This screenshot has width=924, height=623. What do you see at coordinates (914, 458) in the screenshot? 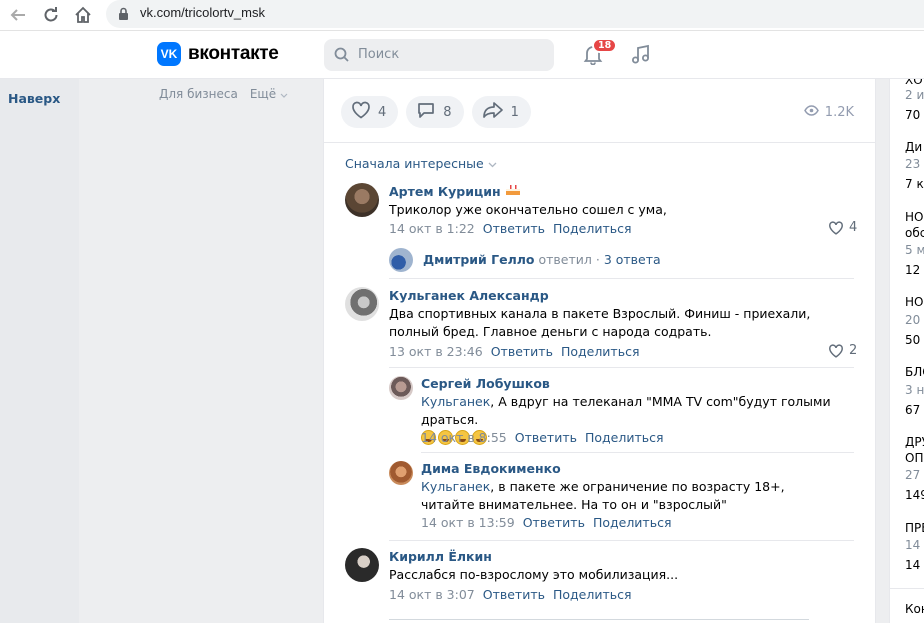
I see `sidebar-item-title-line2: ОПЕ` at bounding box center [914, 458].